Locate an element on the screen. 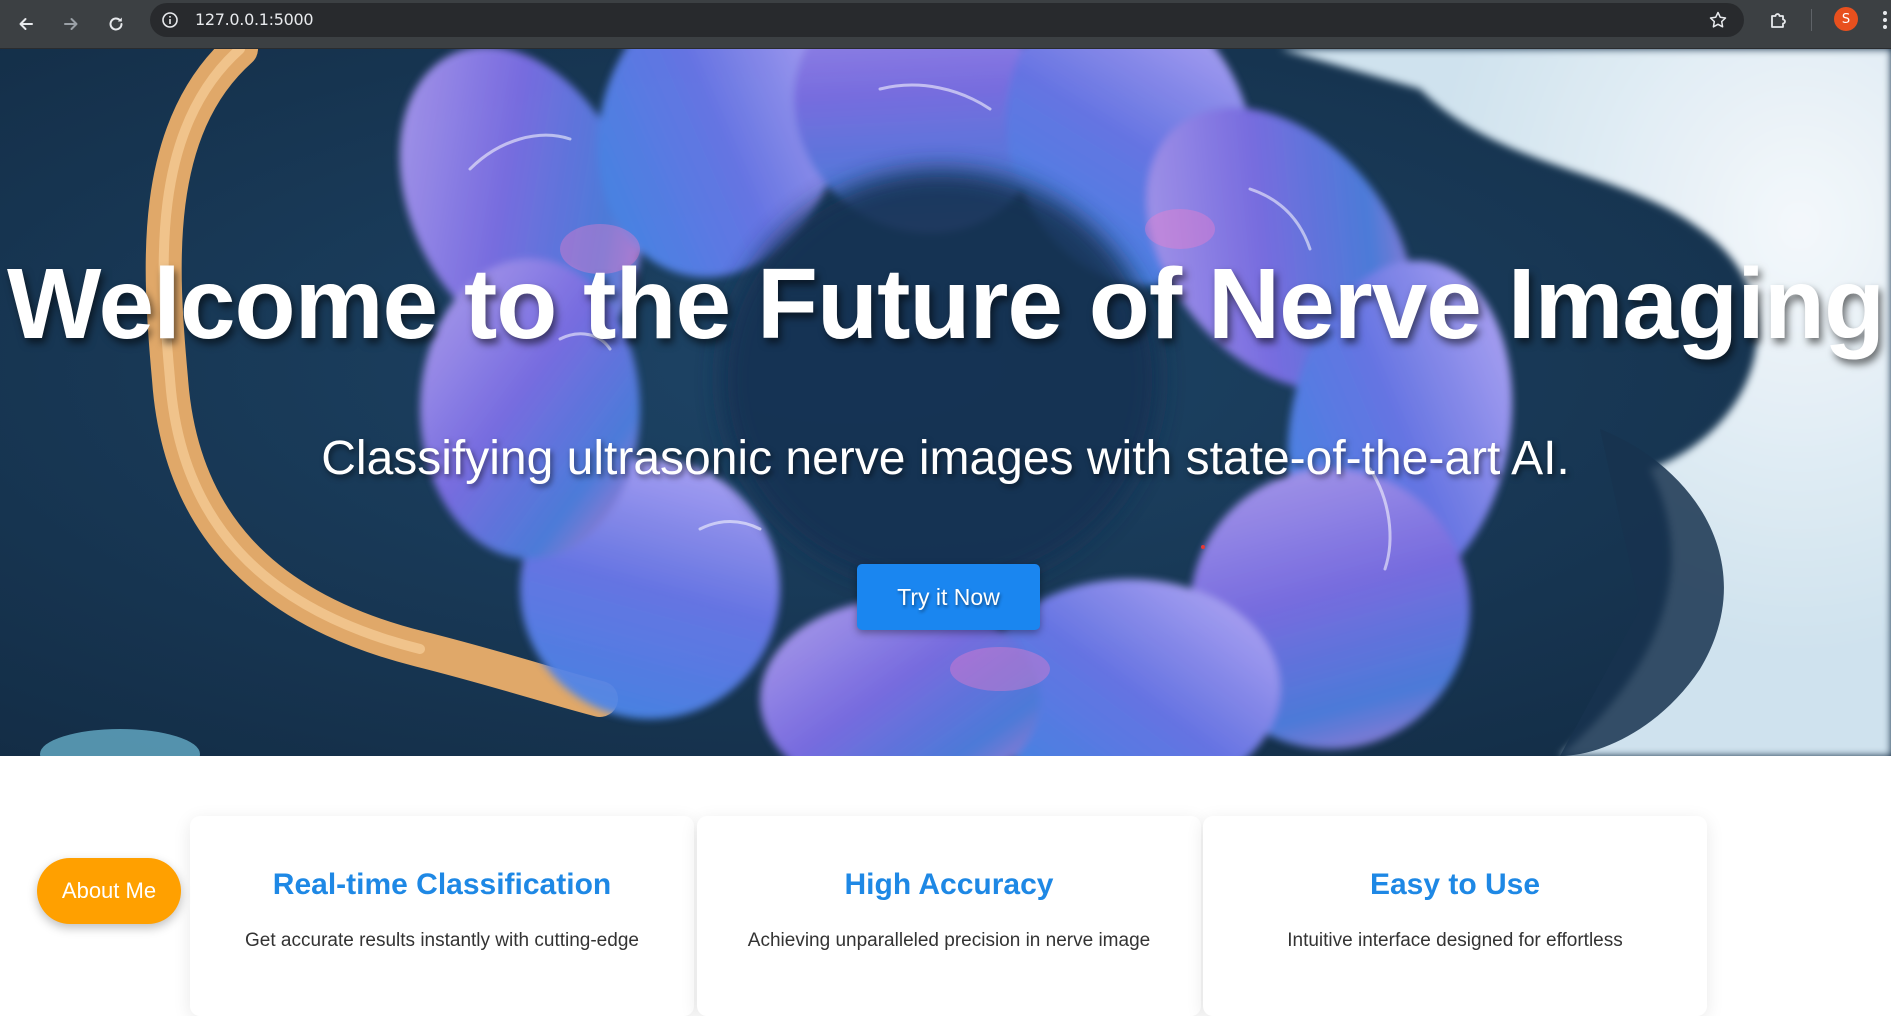 The width and height of the screenshot is (1891, 1016). url-input is located at coordinates (895, 20).